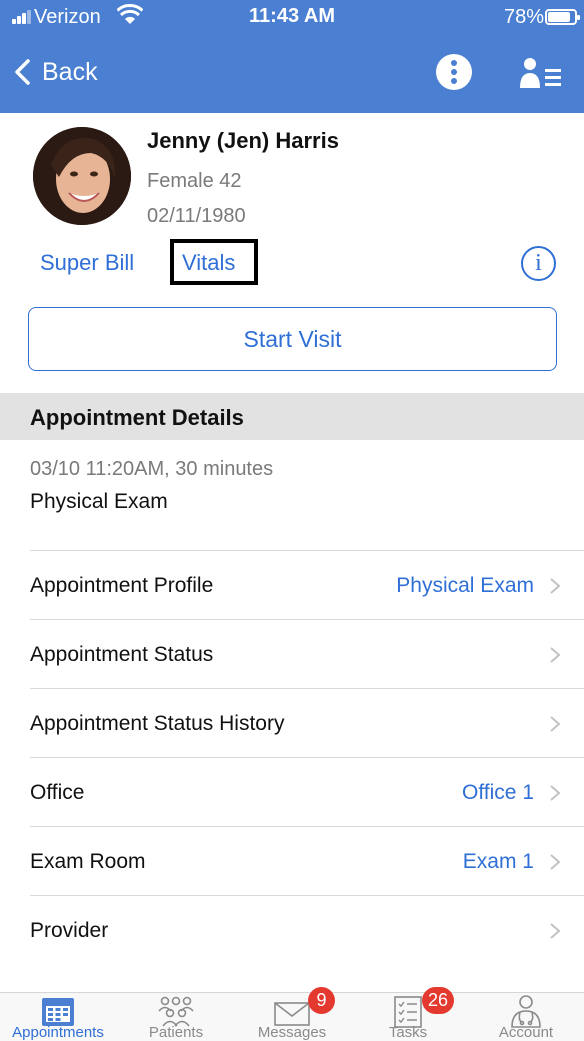 The width and height of the screenshot is (584, 1041). I want to click on row-value: Physical Exam, so click(465, 585).